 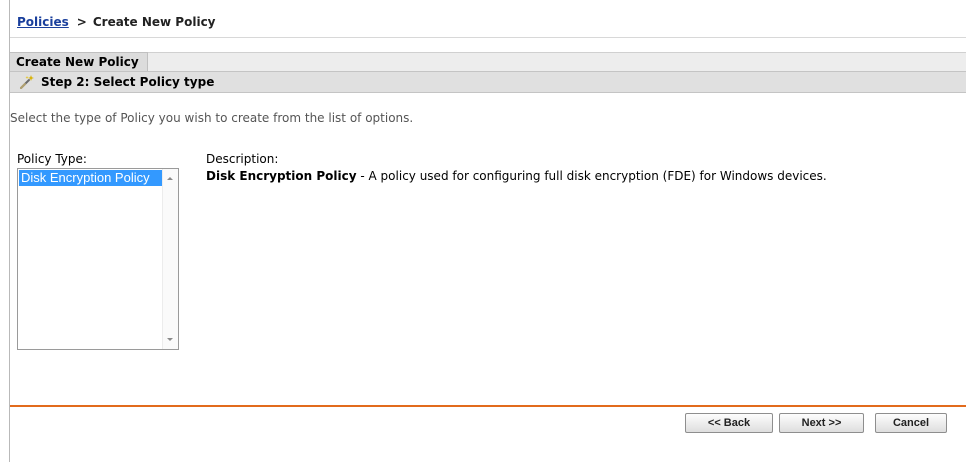 What do you see at coordinates (90, 178) in the screenshot?
I see `policy-type-option-disk-encryption: Disk Encryption Policy` at bounding box center [90, 178].